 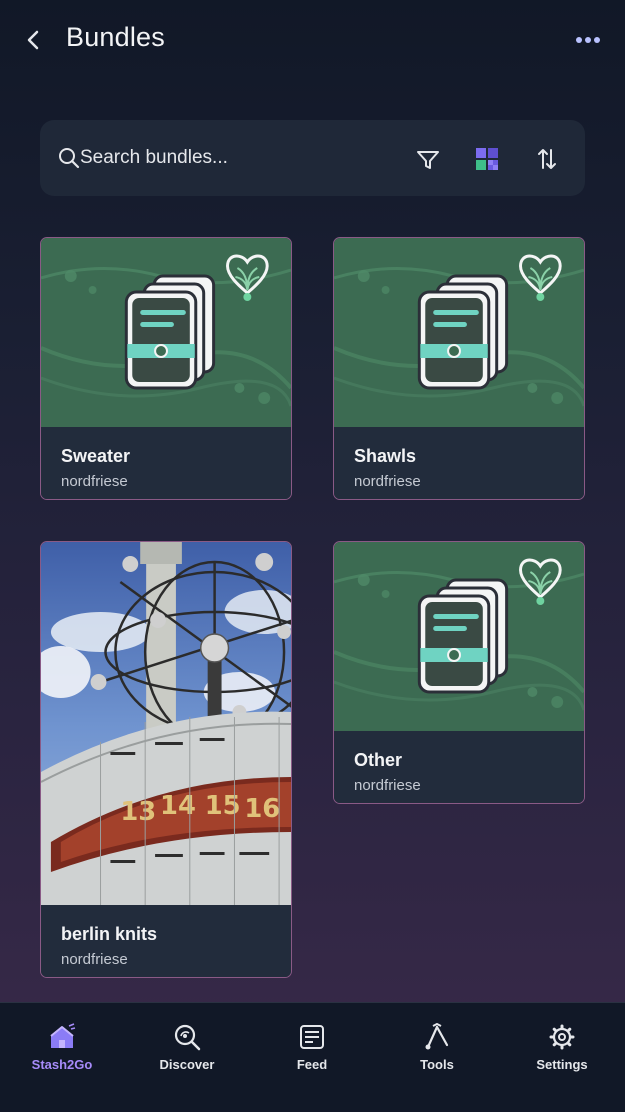 I want to click on svg-text: 13, so click(x=138, y=812).